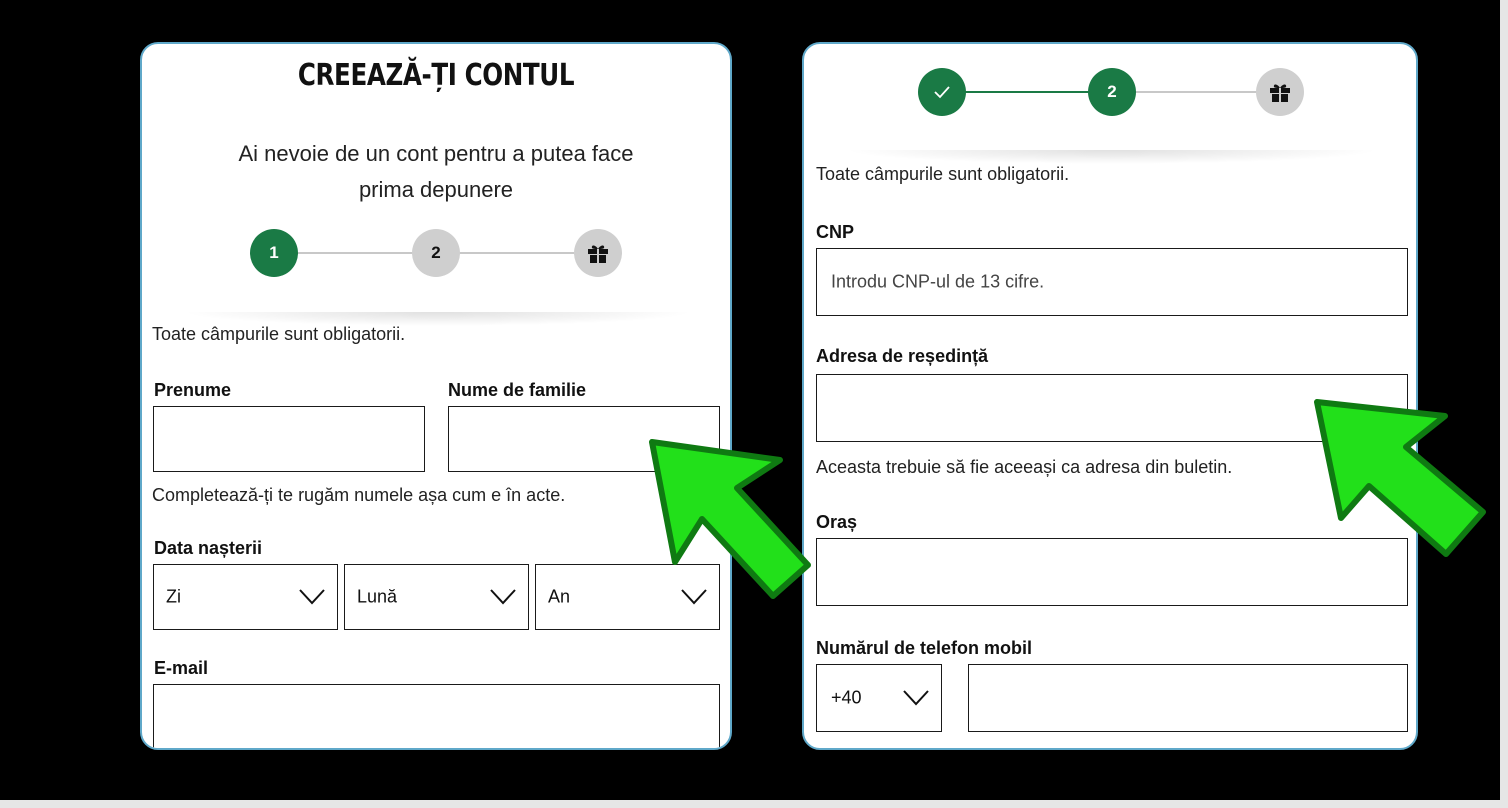  What do you see at coordinates (436, 153) in the screenshot?
I see `subtitle-line-1: Ai nevoie de un cont pentru a putea face` at bounding box center [436, 153].